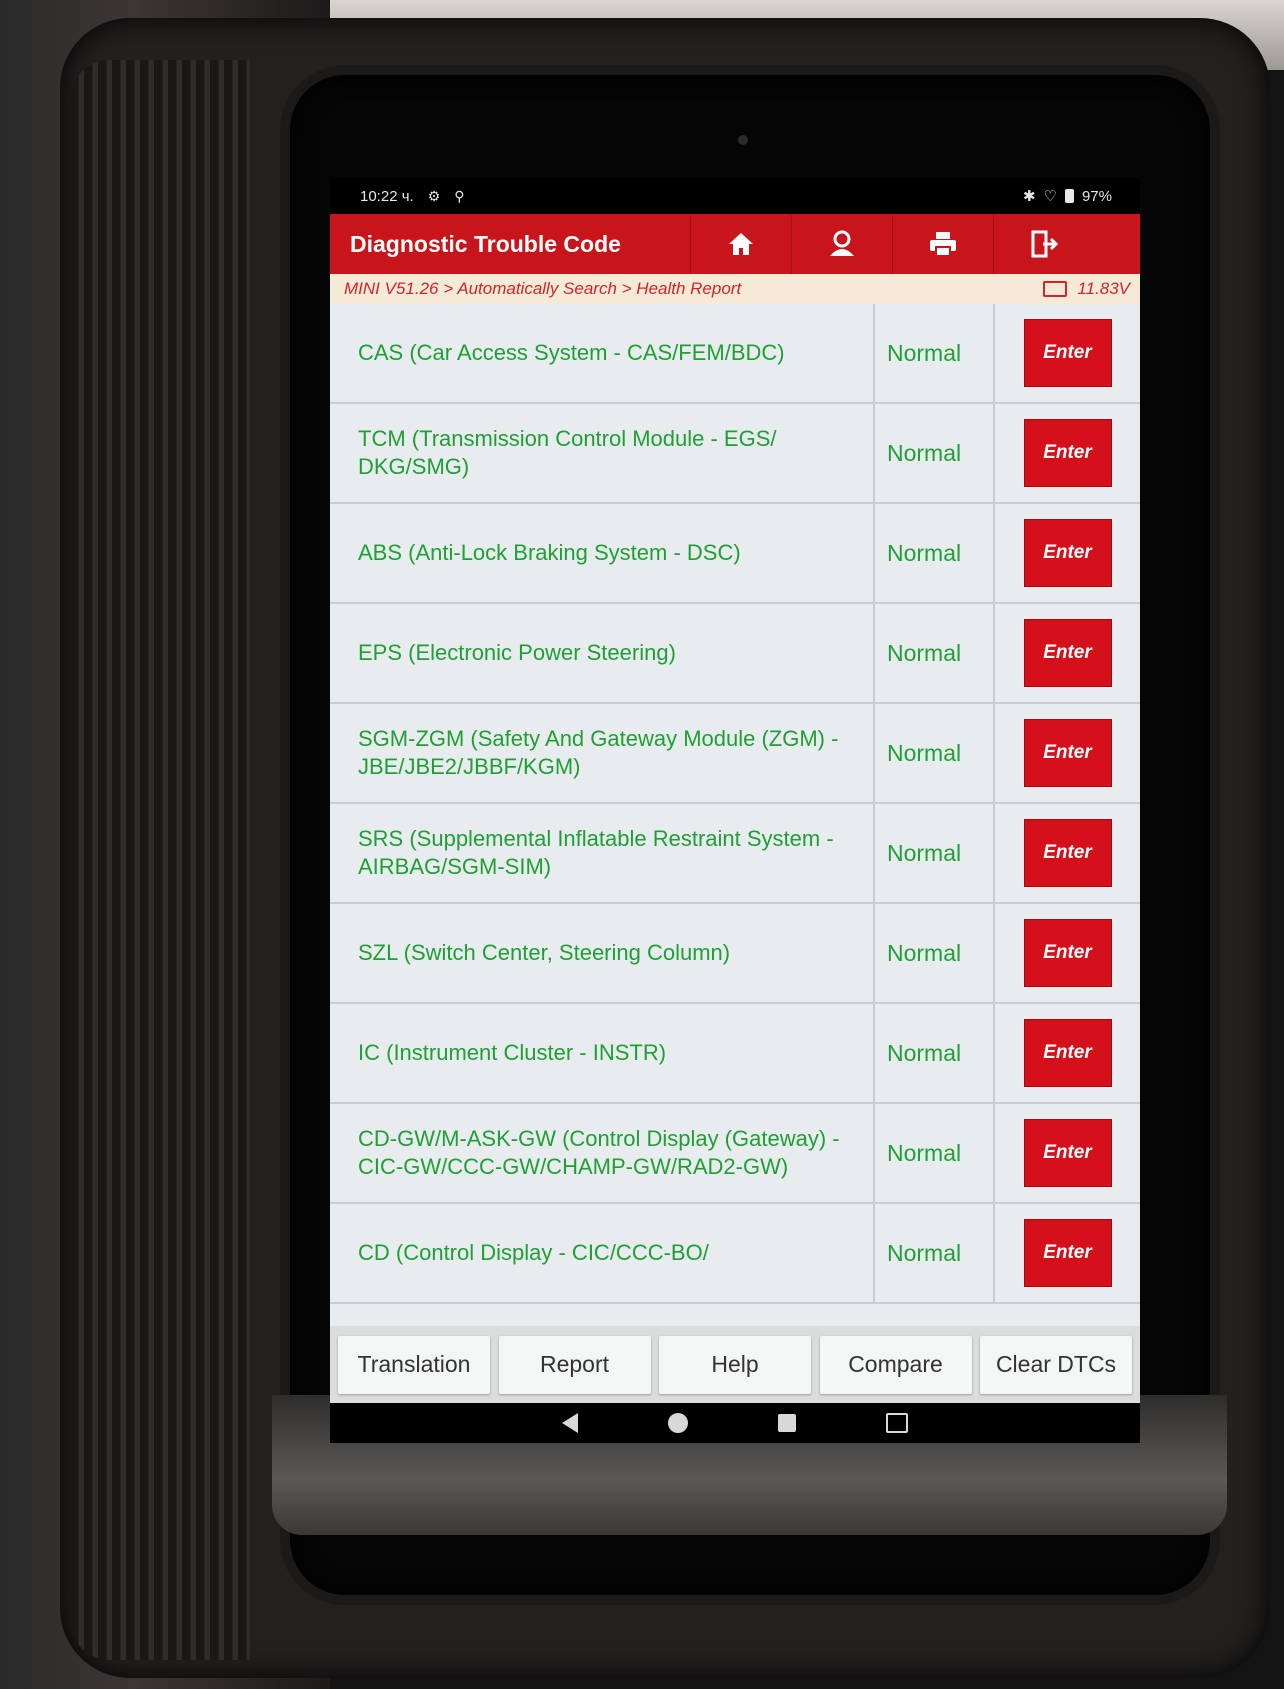 The height and width of the screenshot is (1689, 1284). Describe the element at coordinates (678, 1423) in the screenshot. I see `home-nav-icon` at that location.